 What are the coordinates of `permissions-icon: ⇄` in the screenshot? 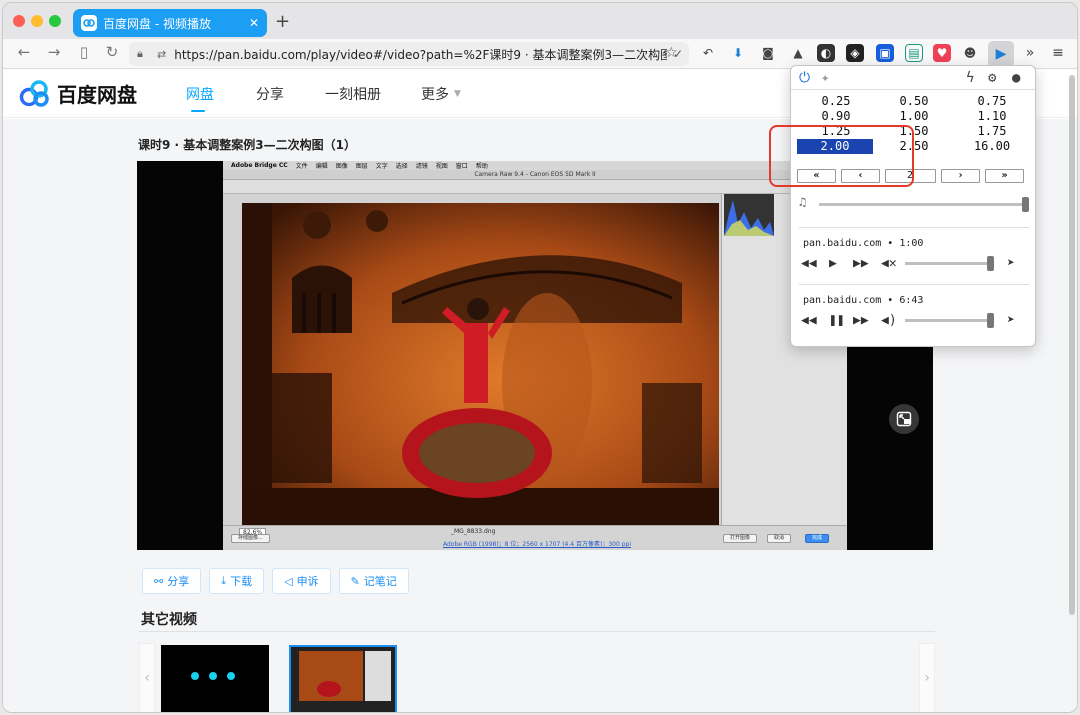 It's located at (161, 54).